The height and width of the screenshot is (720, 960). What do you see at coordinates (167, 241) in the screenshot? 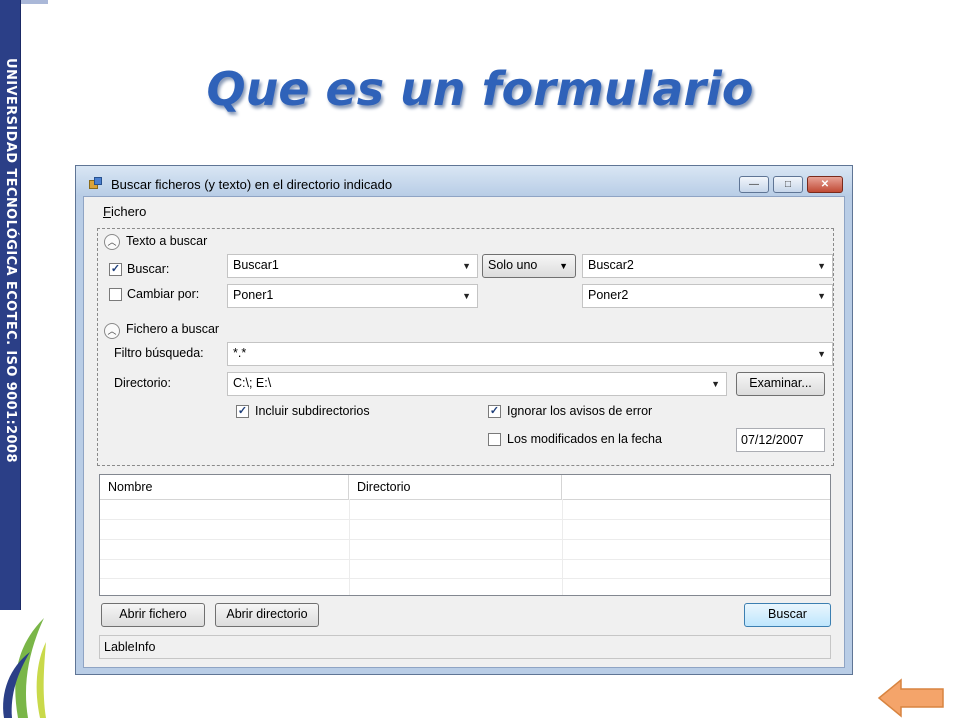
I see `section-texto-title: Texto a buscar` at bounding box center [167, 241].